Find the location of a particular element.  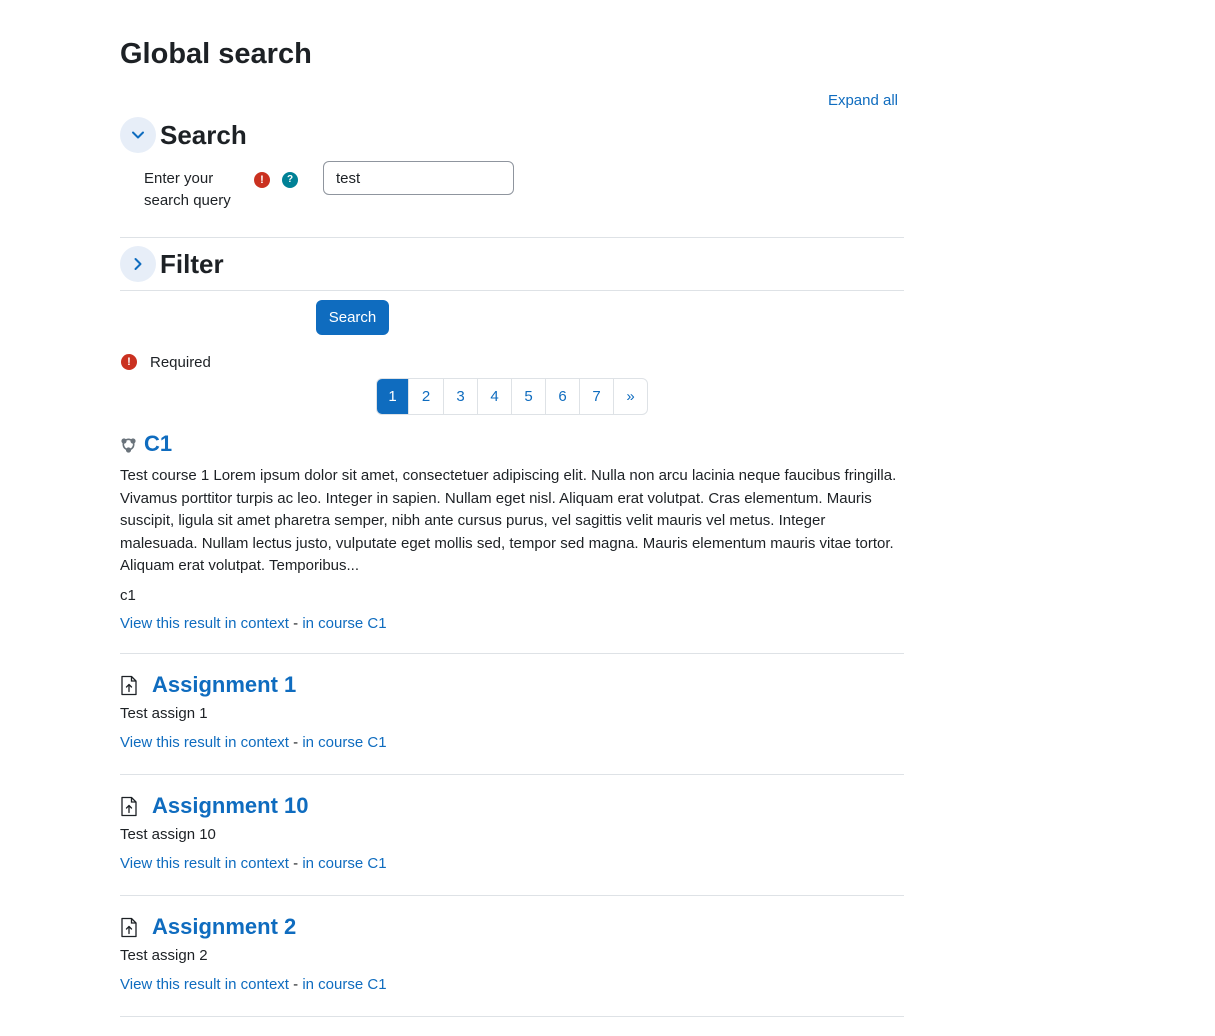

search-section-header: Search is located at coordinates (183, 135).